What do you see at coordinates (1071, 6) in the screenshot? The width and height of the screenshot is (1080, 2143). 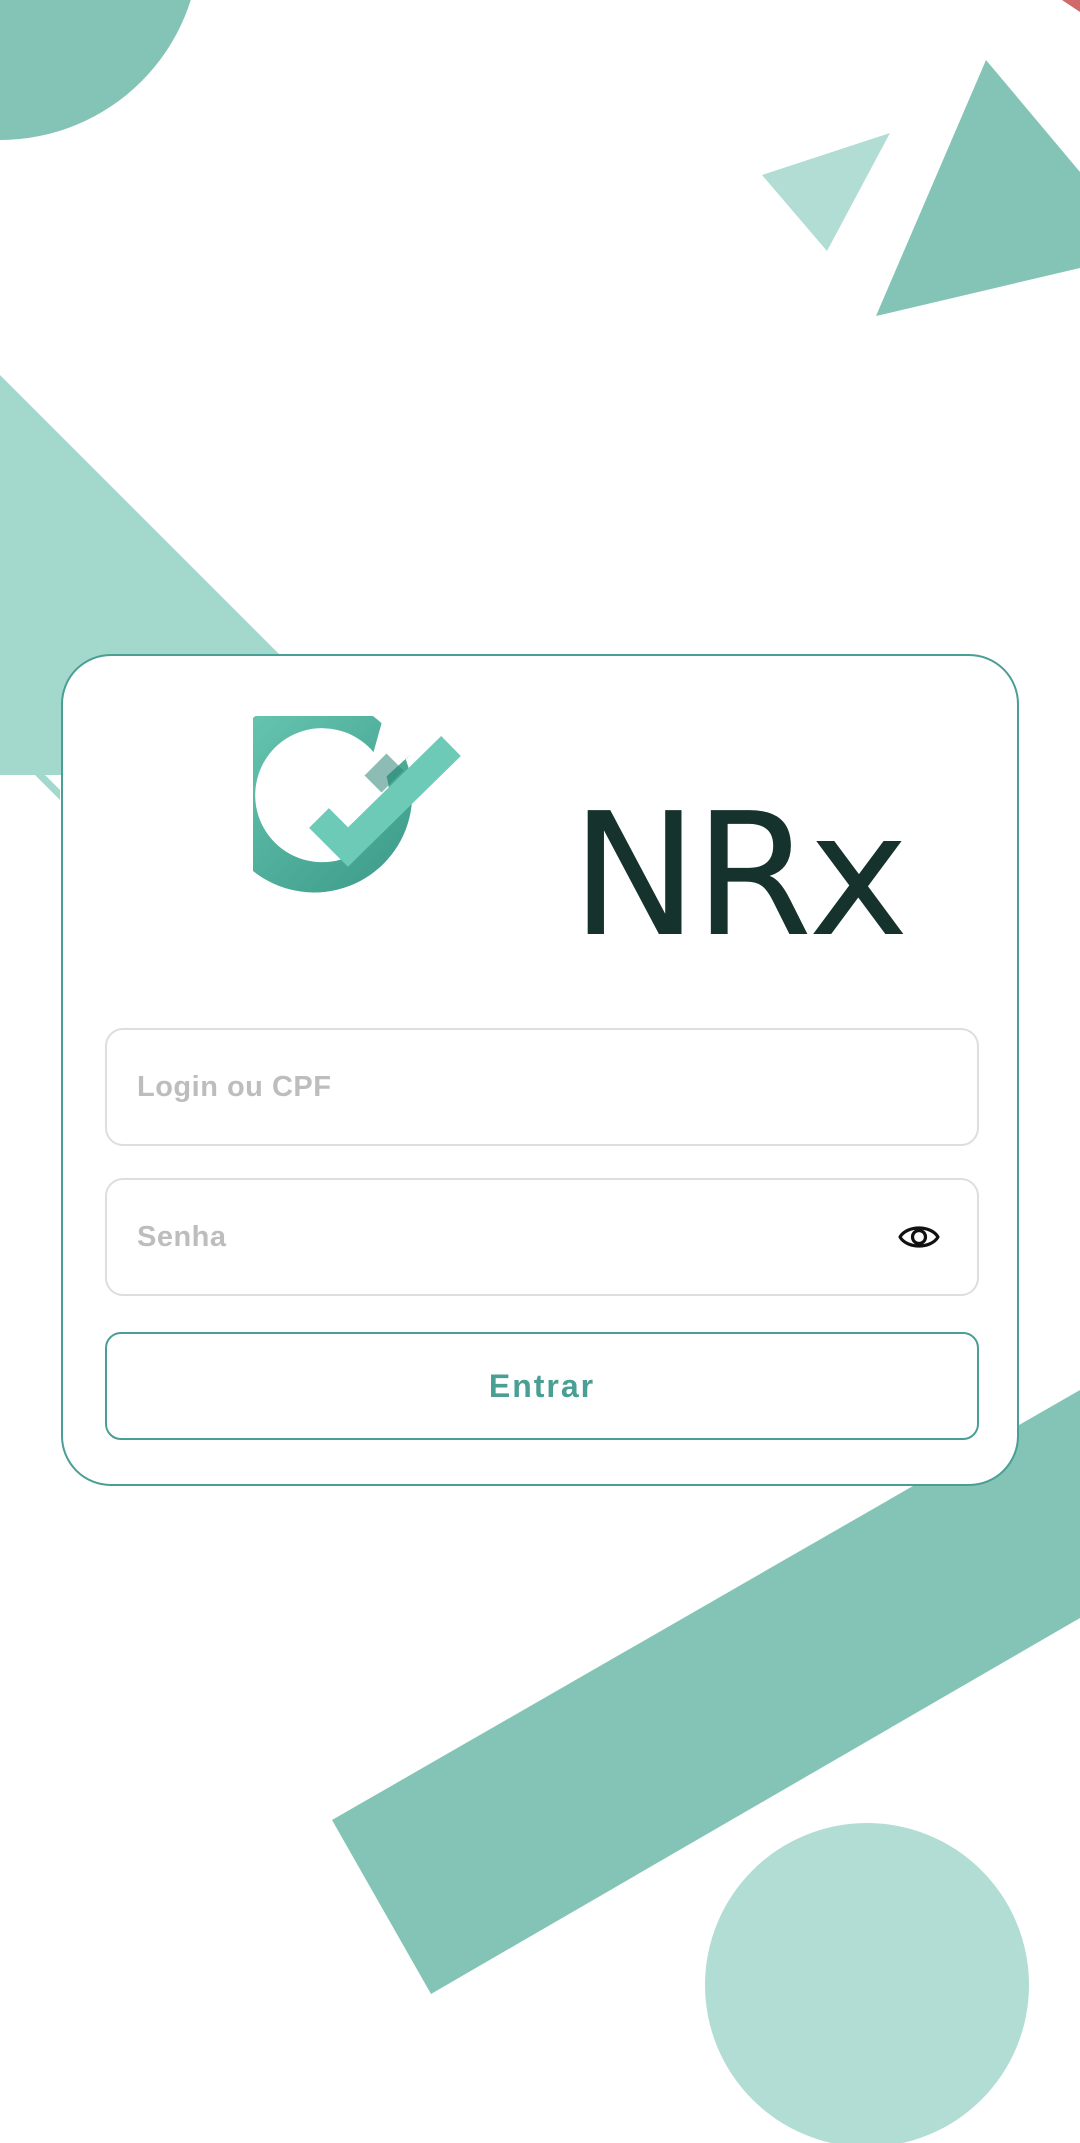 I see `corner-accent-shape` at bounding box center [1071, 6].